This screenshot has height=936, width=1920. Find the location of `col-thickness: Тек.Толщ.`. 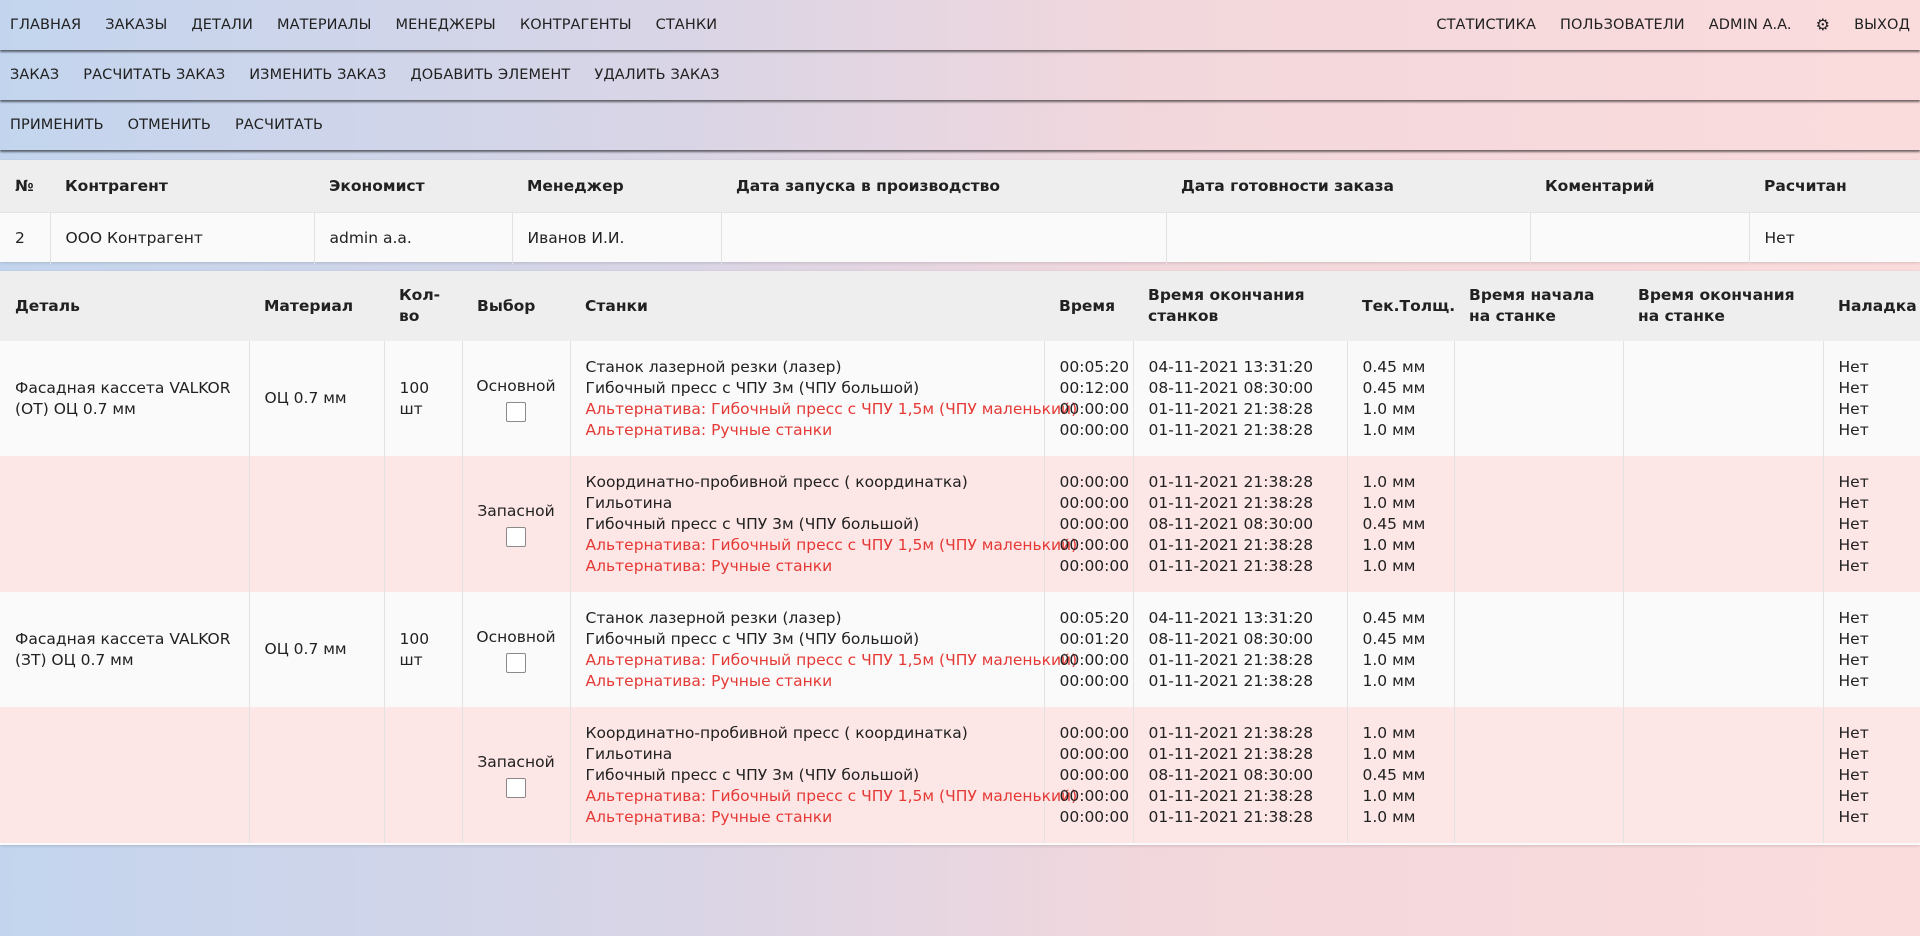

col-thickness: Тек.Толщ. is located at coordinates (1401, 306).